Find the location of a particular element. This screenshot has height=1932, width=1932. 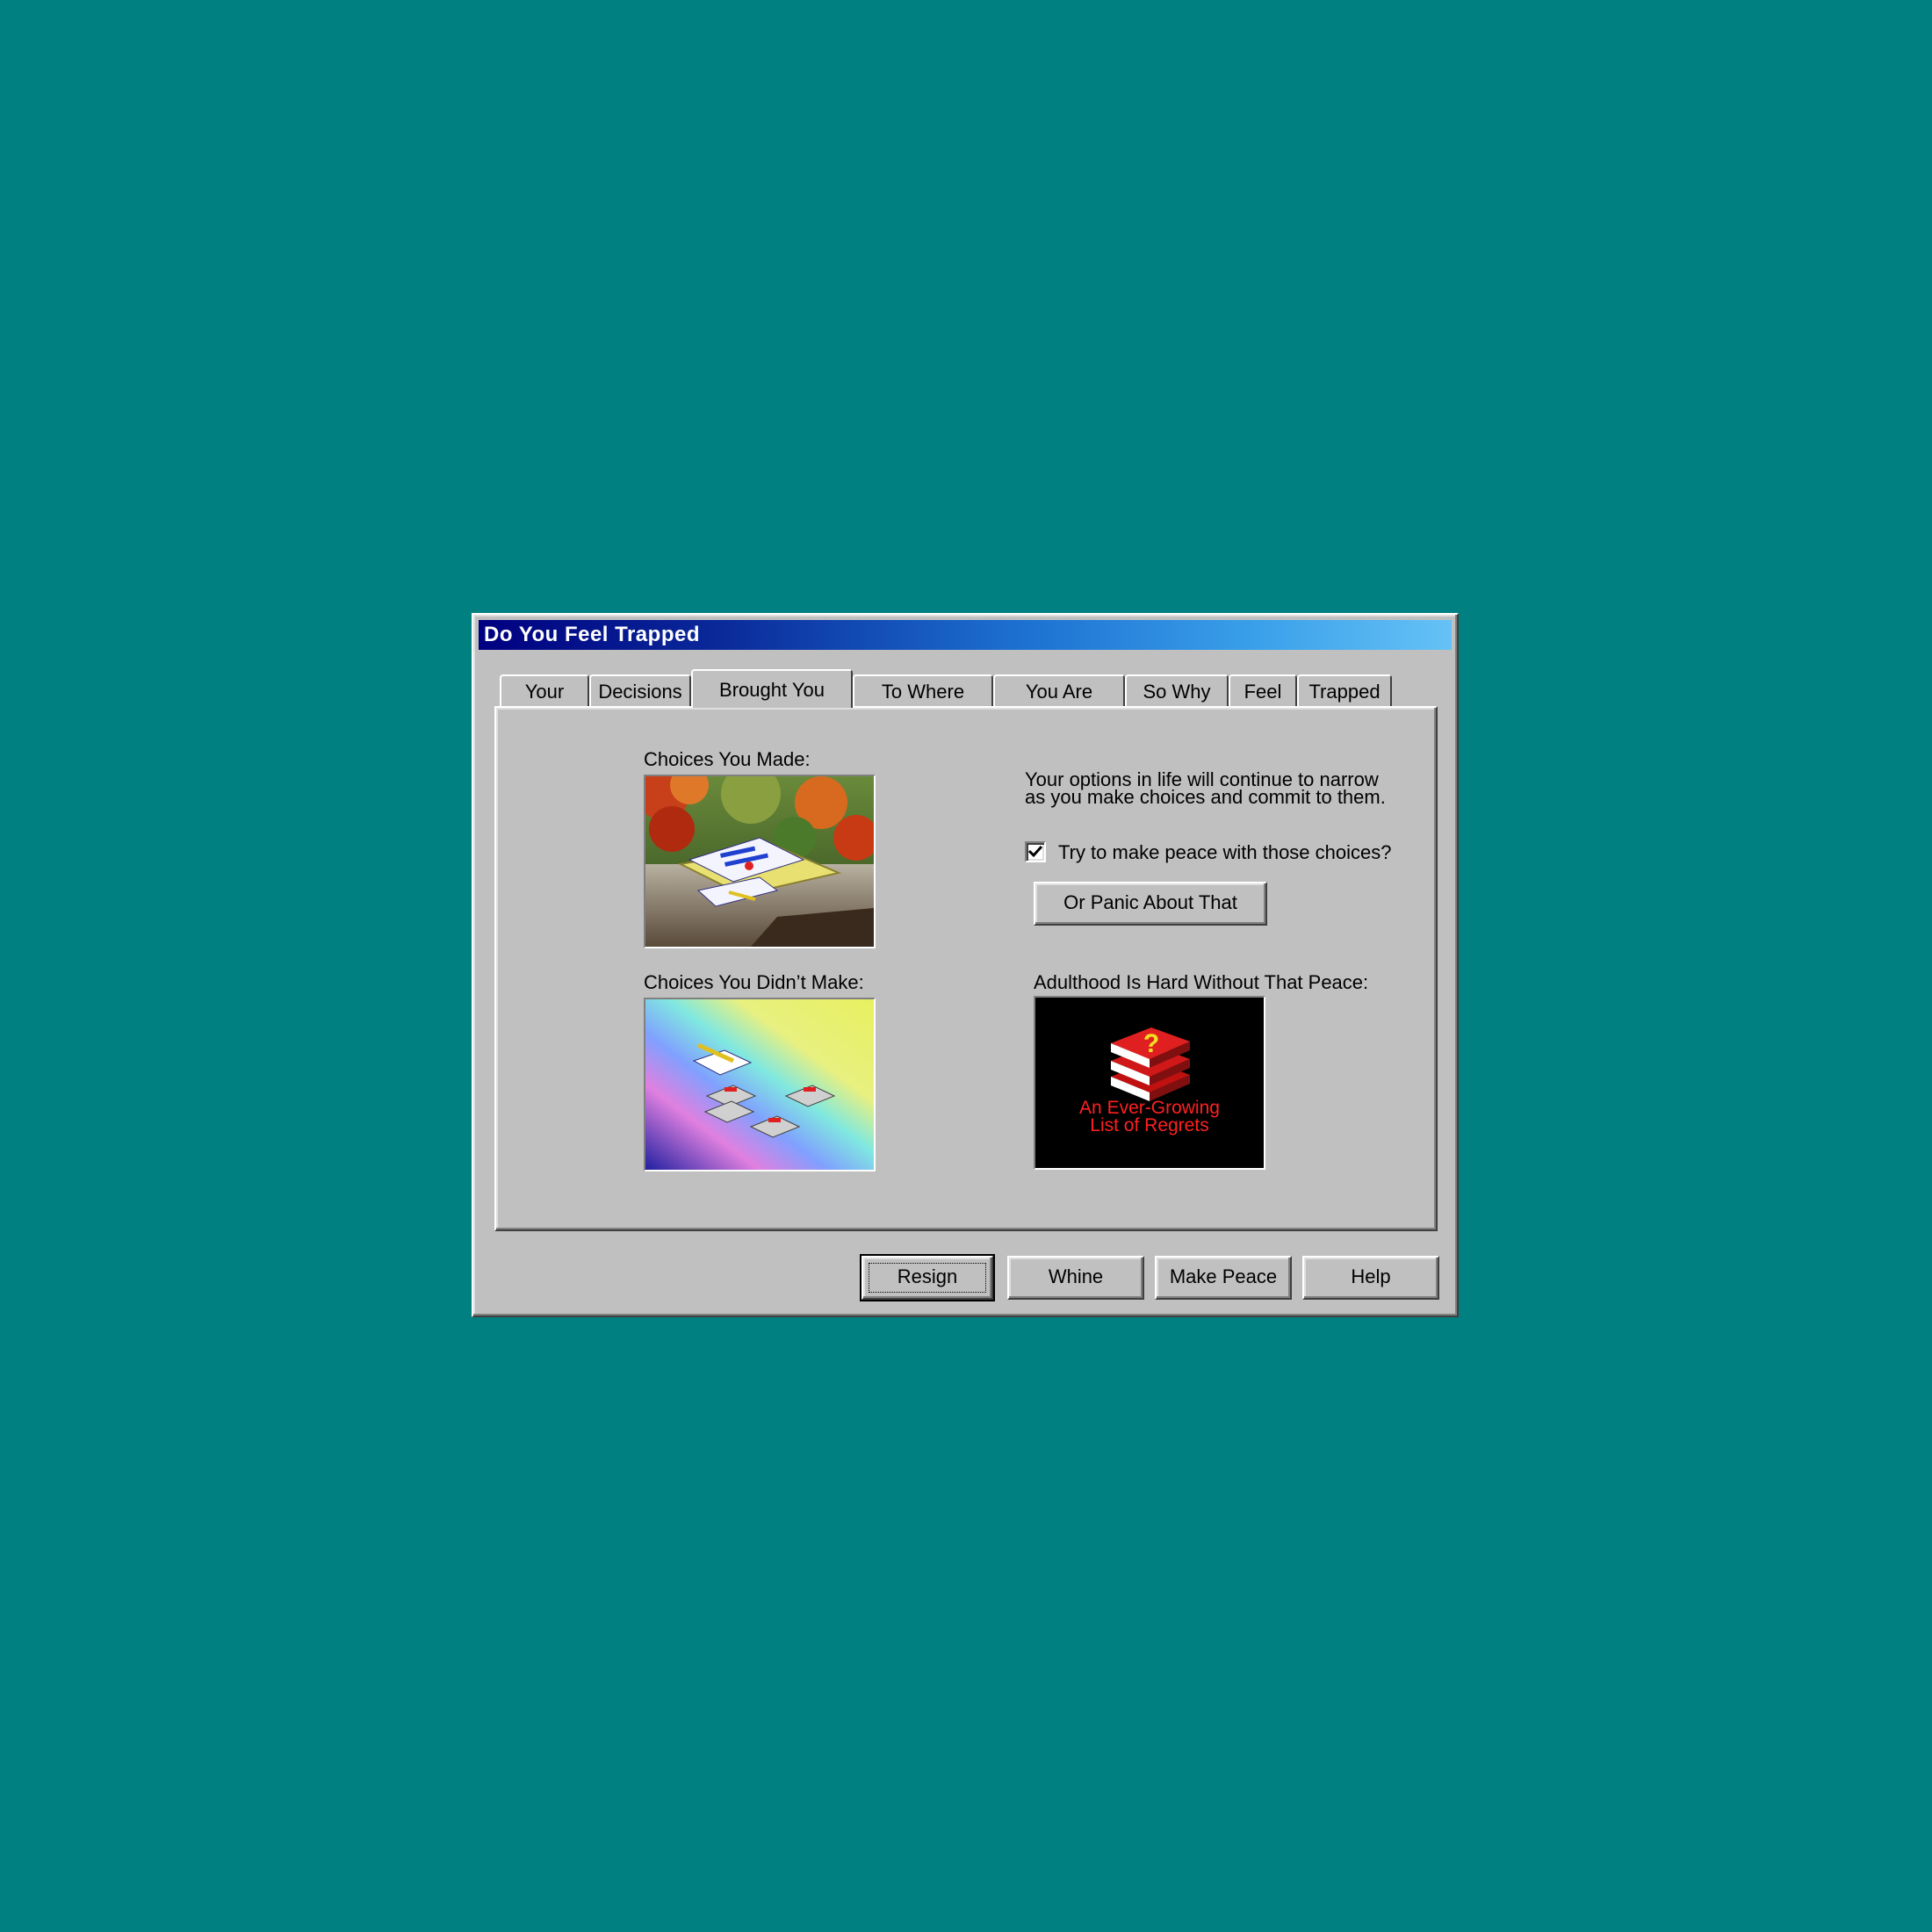

whine-button-label: Whine is located at coordinates (1076, 1276).